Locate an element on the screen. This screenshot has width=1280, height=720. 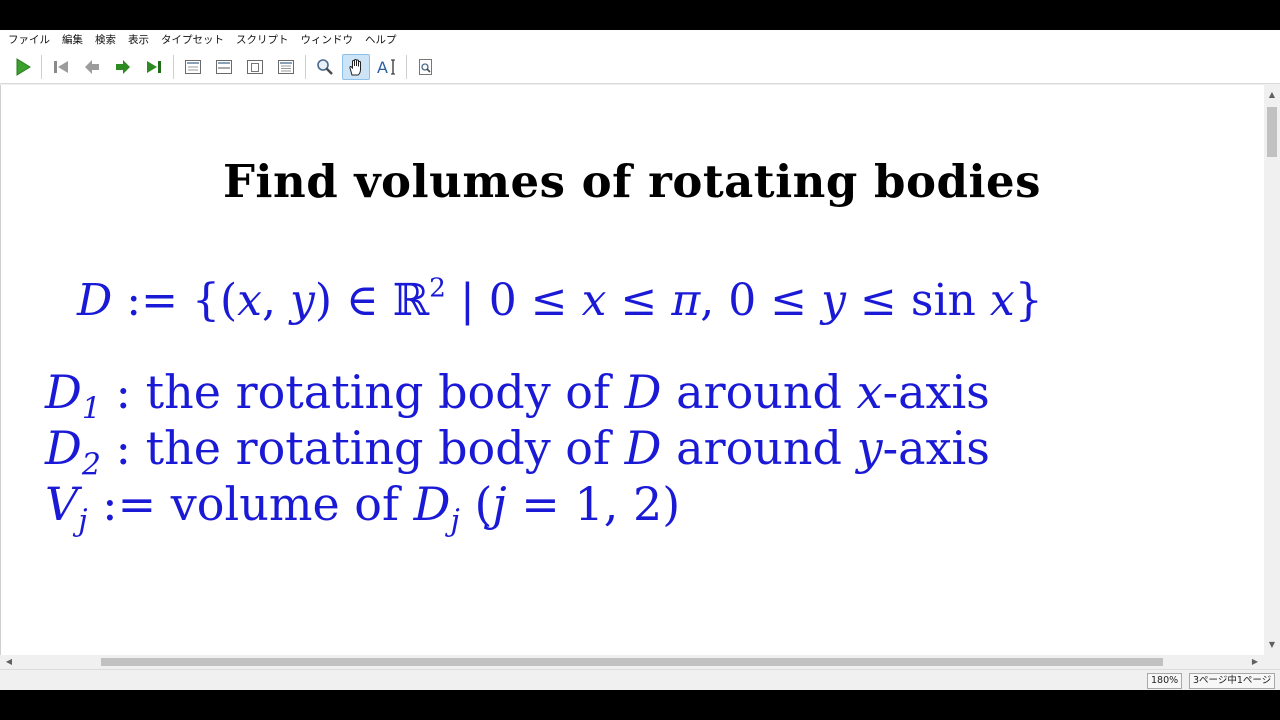
actual-size-icon is located at coordinates (193, 66).